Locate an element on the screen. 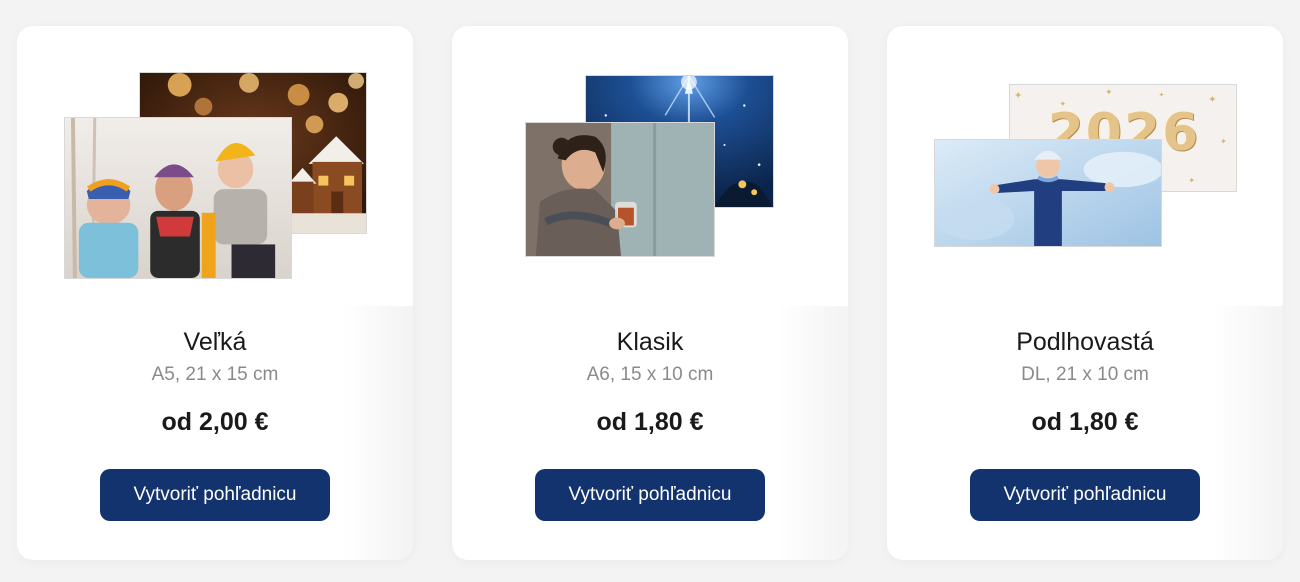 The image size is (1300, 582). card-size: A5, 21 x 15 cm is located at coordinates (215, 374).